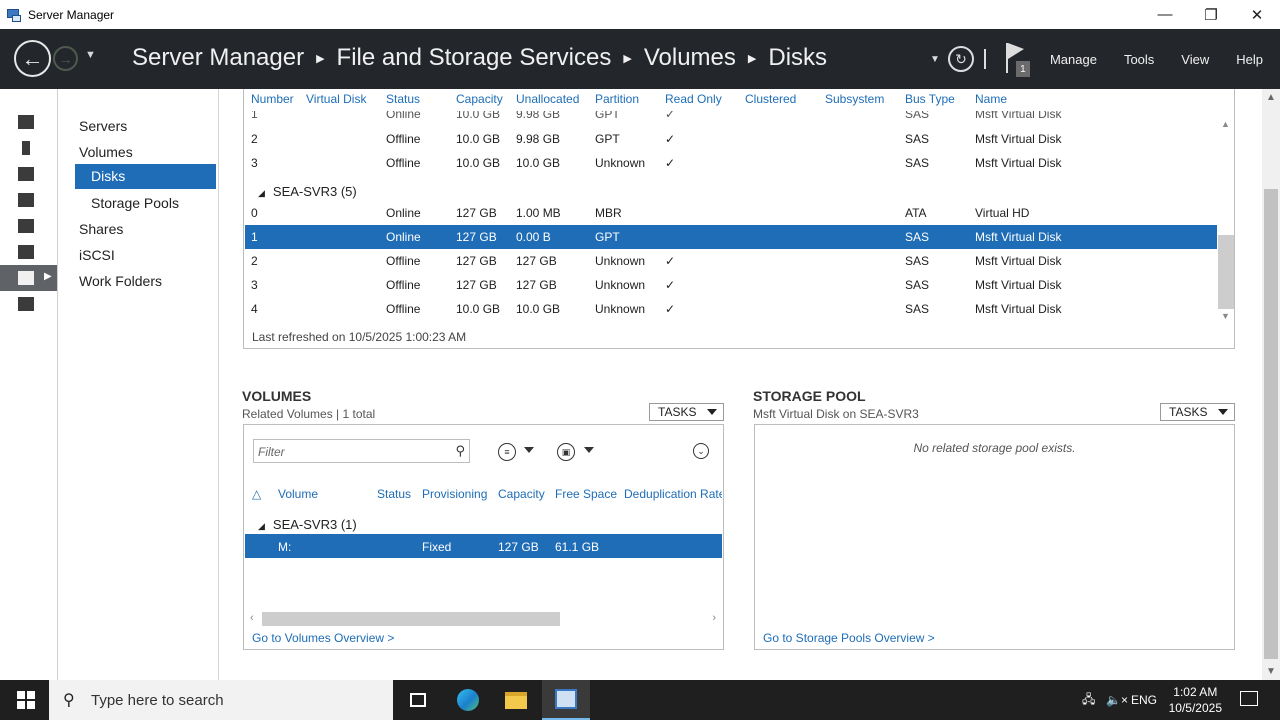  What do you see at coordinates (252, 618) in the screenshot?
I see `scroll-left-icon: ‹` at bounding box center [252, 618].